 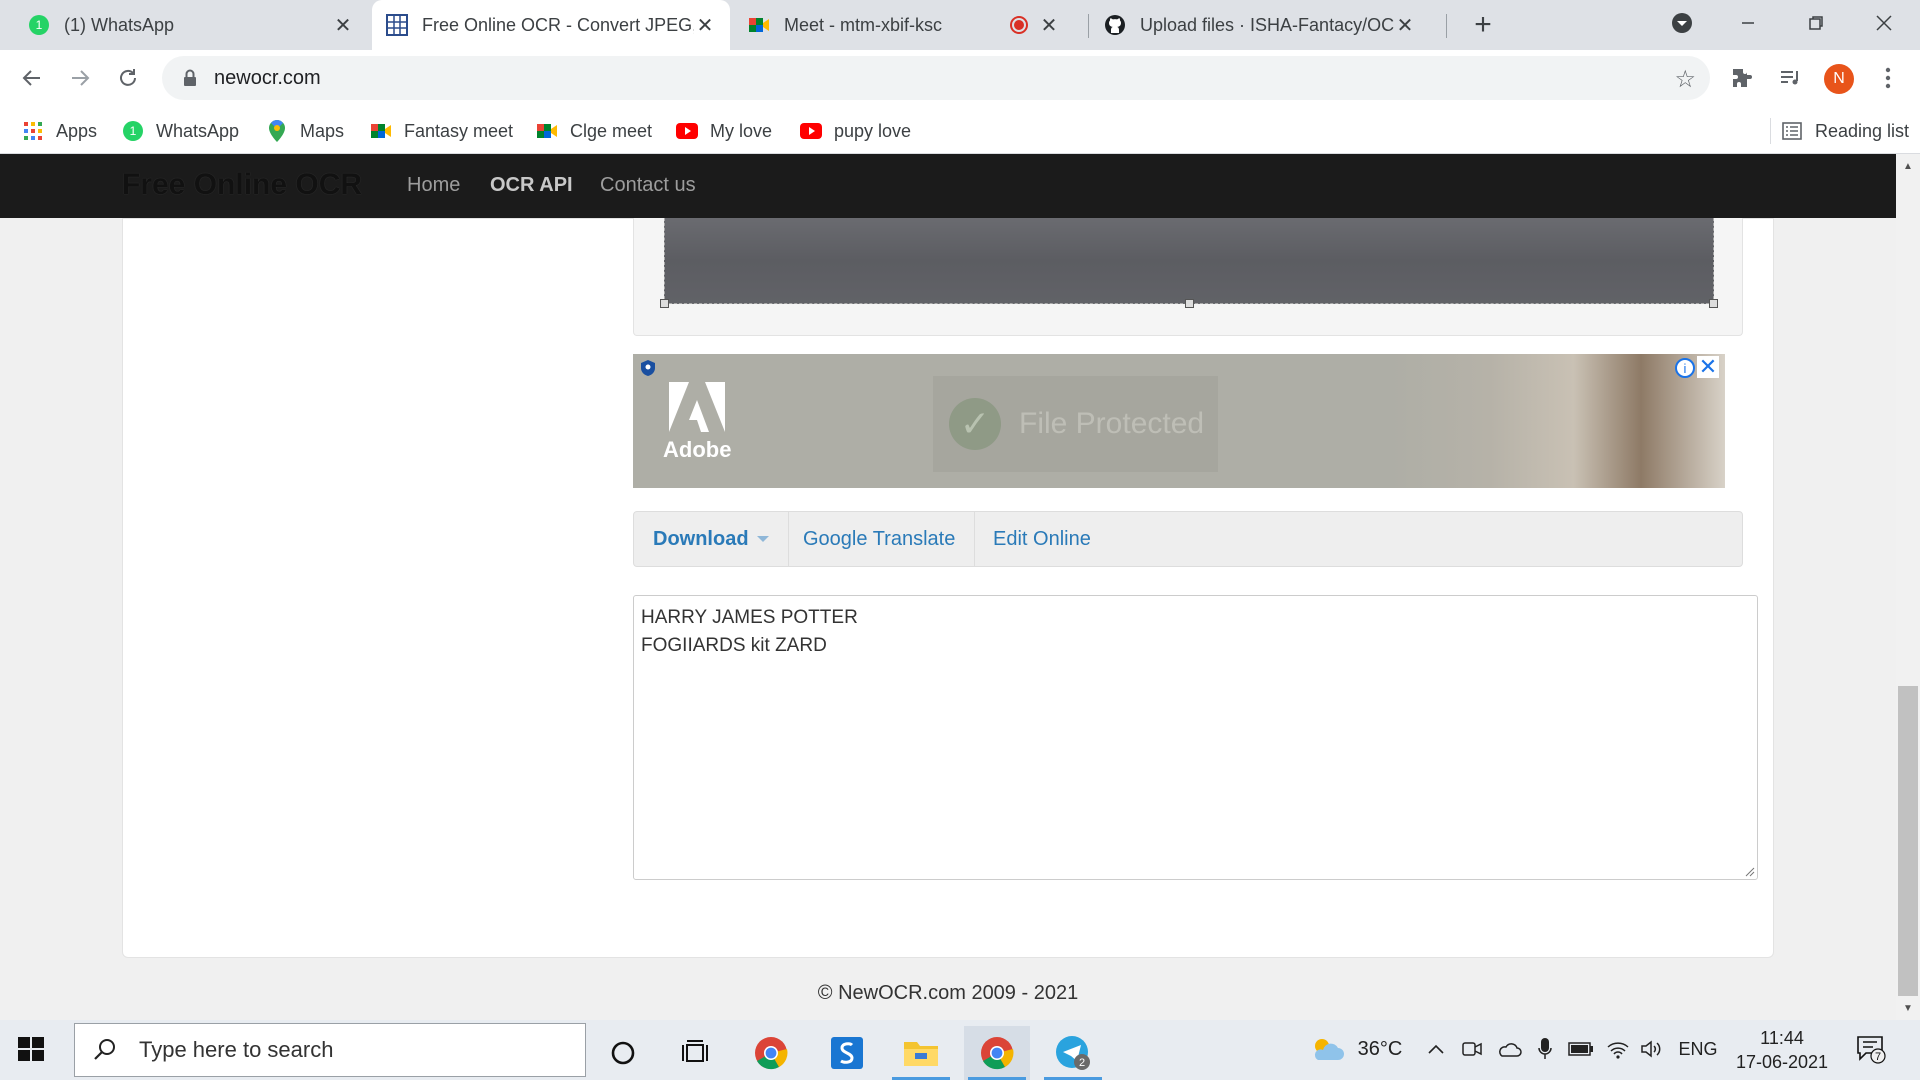 What do you see at coordinates (1749, 871) in the screenshot?
I see `resize-grip-icon` at bounding box center [1749, 871].